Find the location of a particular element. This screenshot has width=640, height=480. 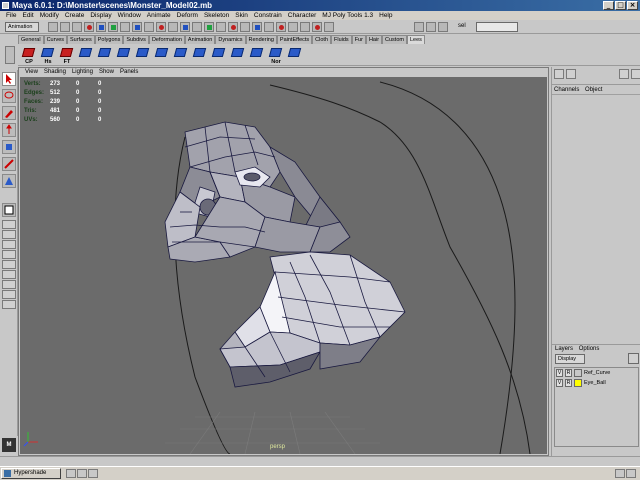

menu-window: Window is located at coordinates (129, 15).